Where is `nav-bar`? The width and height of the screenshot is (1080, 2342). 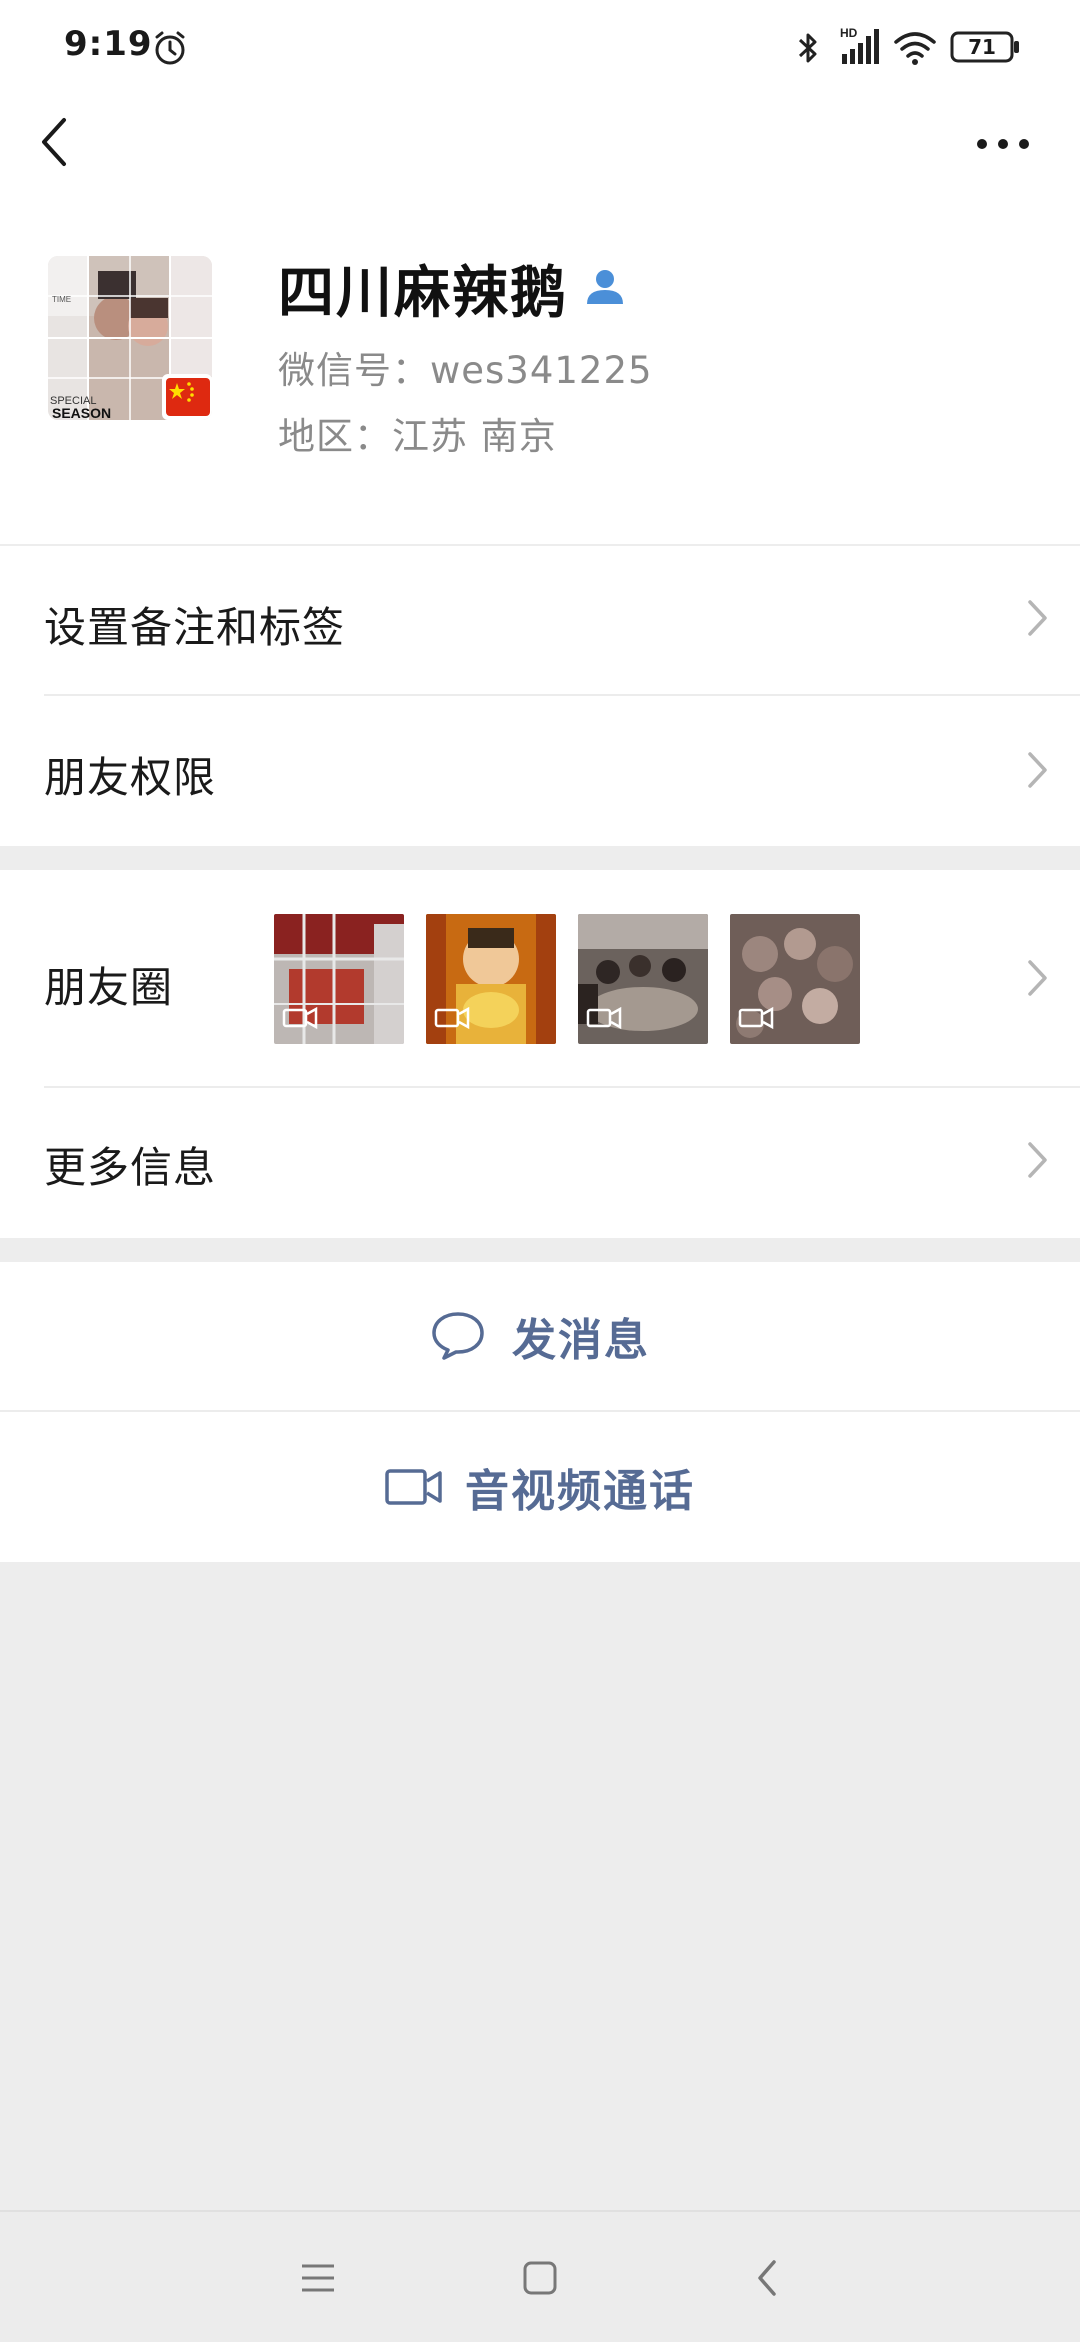
nav-bar is located at coordinates (540, 142).